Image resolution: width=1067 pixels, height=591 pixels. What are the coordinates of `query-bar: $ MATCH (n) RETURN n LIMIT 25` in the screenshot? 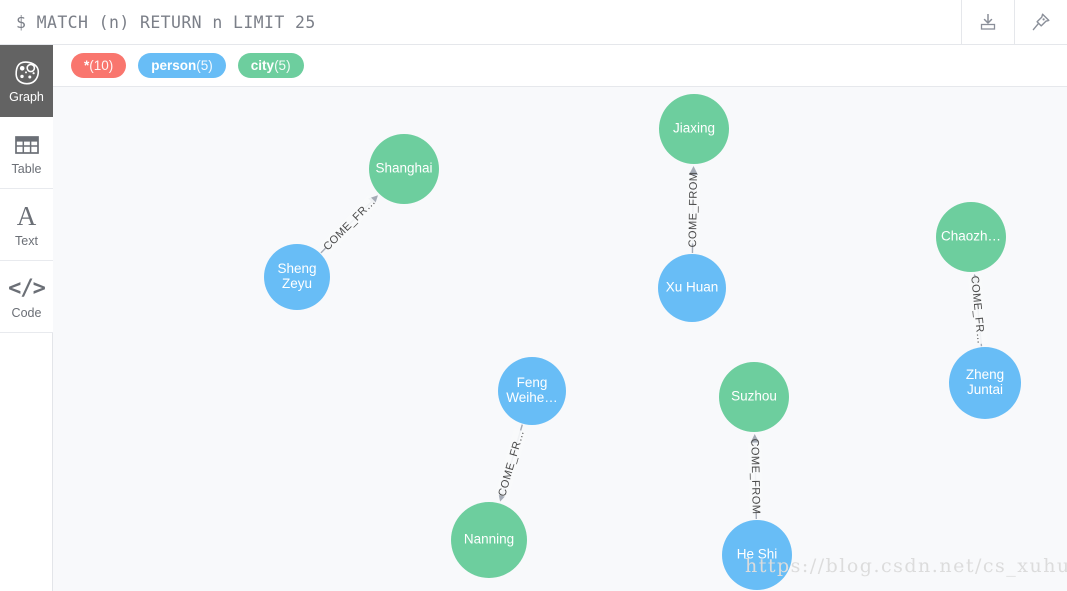 It's located at (533, 22).